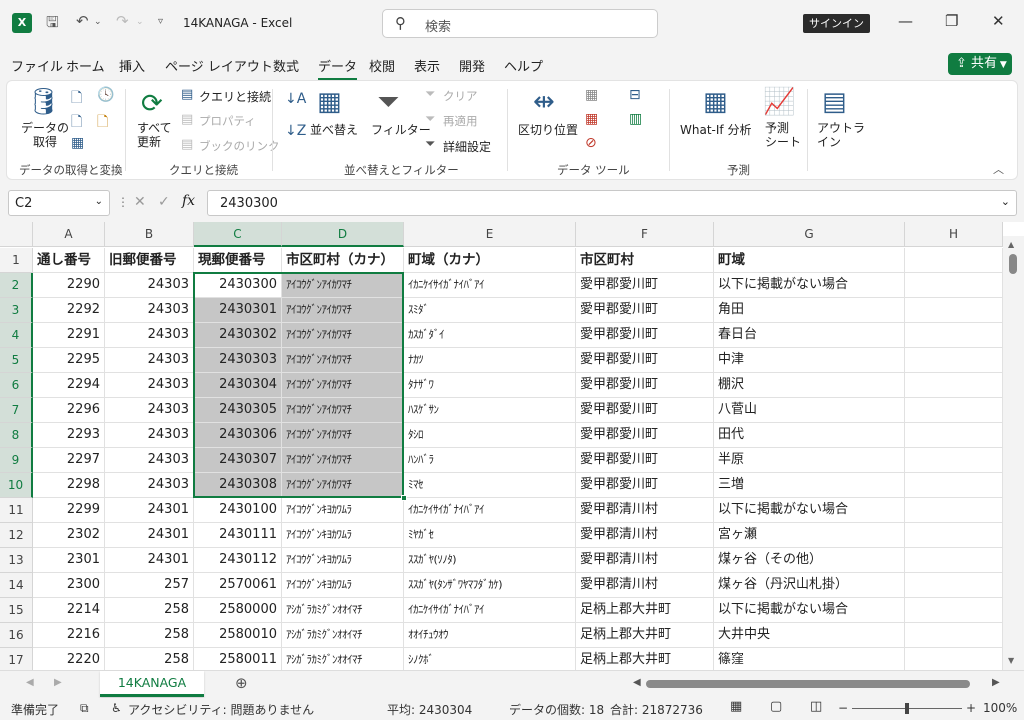 The height and width of the screenshot is (720, 1024). Describe the element at coordinates (16, 435) in the screenshot. I see `row-header-8: 8` at that location.